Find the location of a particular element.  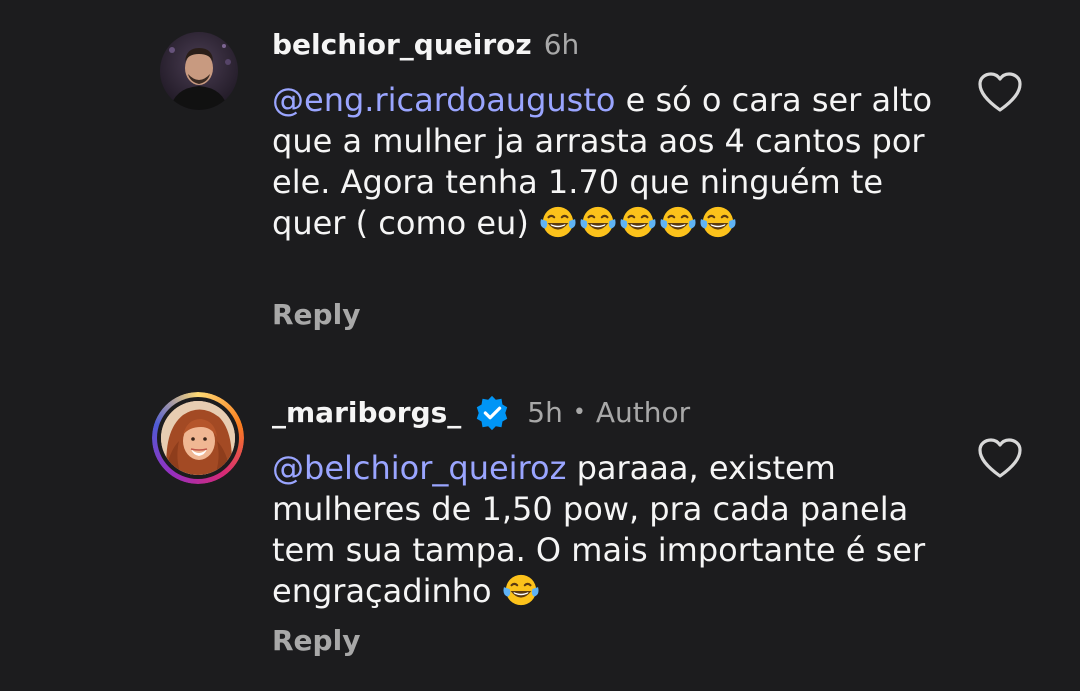

man-profile-photo-icon is located at coordinates (199, 71).